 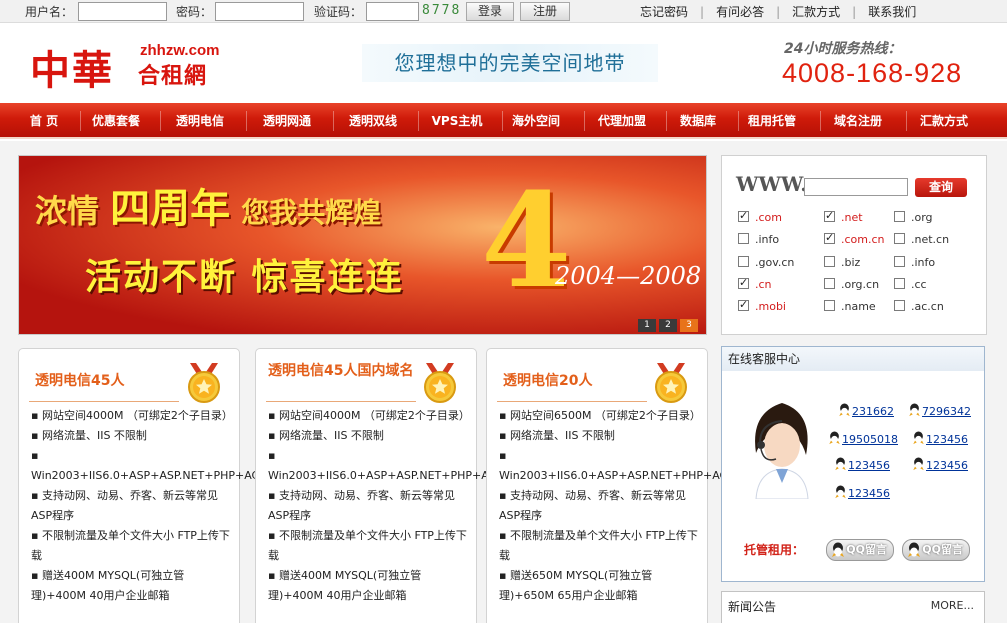 I want to click on qq-contact-link: 231662, so click(x=866, y=410).